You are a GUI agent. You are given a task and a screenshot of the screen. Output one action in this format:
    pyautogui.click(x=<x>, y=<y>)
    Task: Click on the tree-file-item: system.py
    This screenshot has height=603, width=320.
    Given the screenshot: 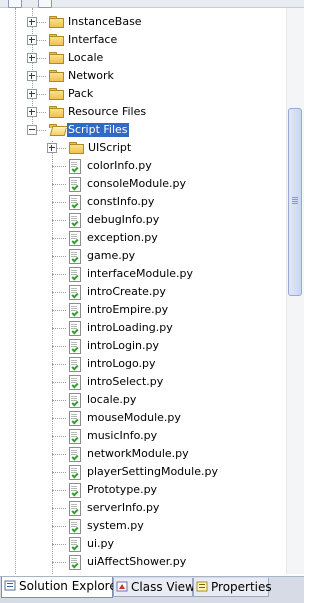 What is the action you would take?
    pyautogui.click(x=143, y=526)
    